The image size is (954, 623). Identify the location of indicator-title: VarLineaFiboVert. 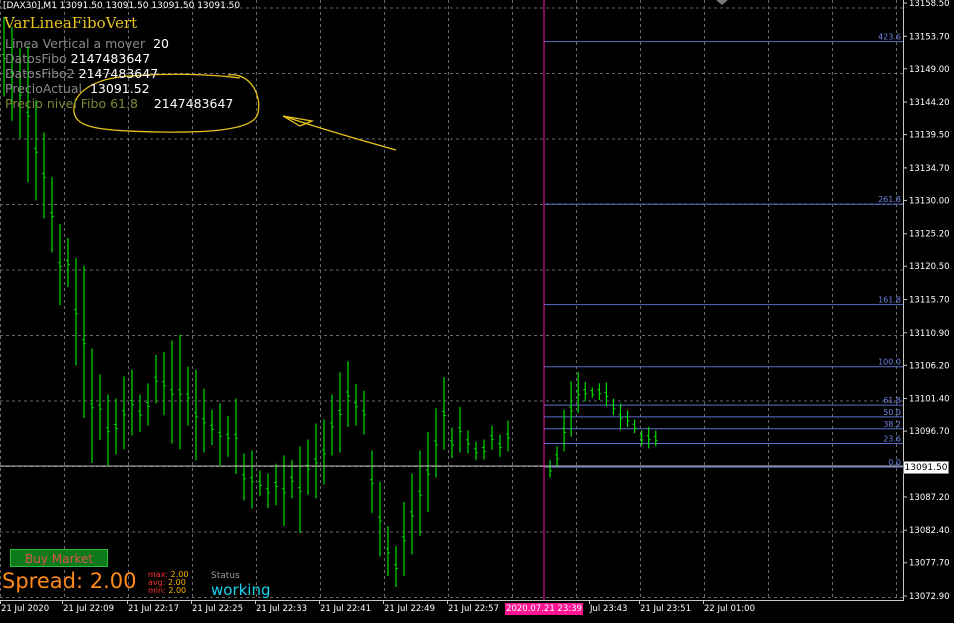
(71, 23).